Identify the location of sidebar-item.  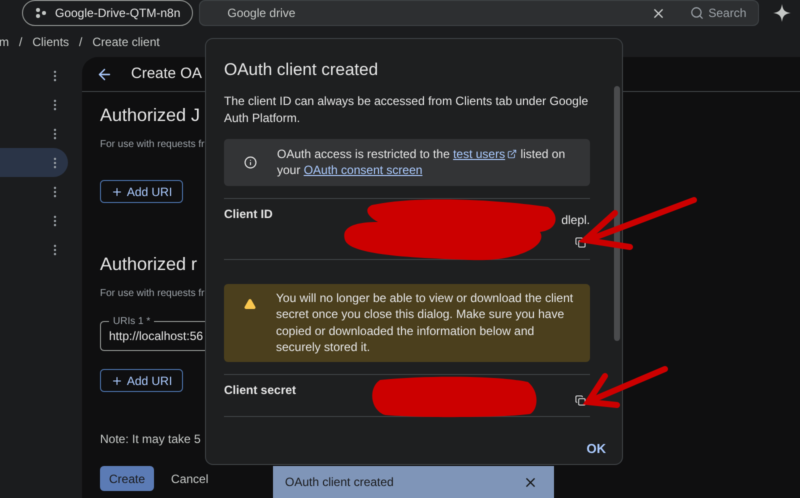
(34, 162).